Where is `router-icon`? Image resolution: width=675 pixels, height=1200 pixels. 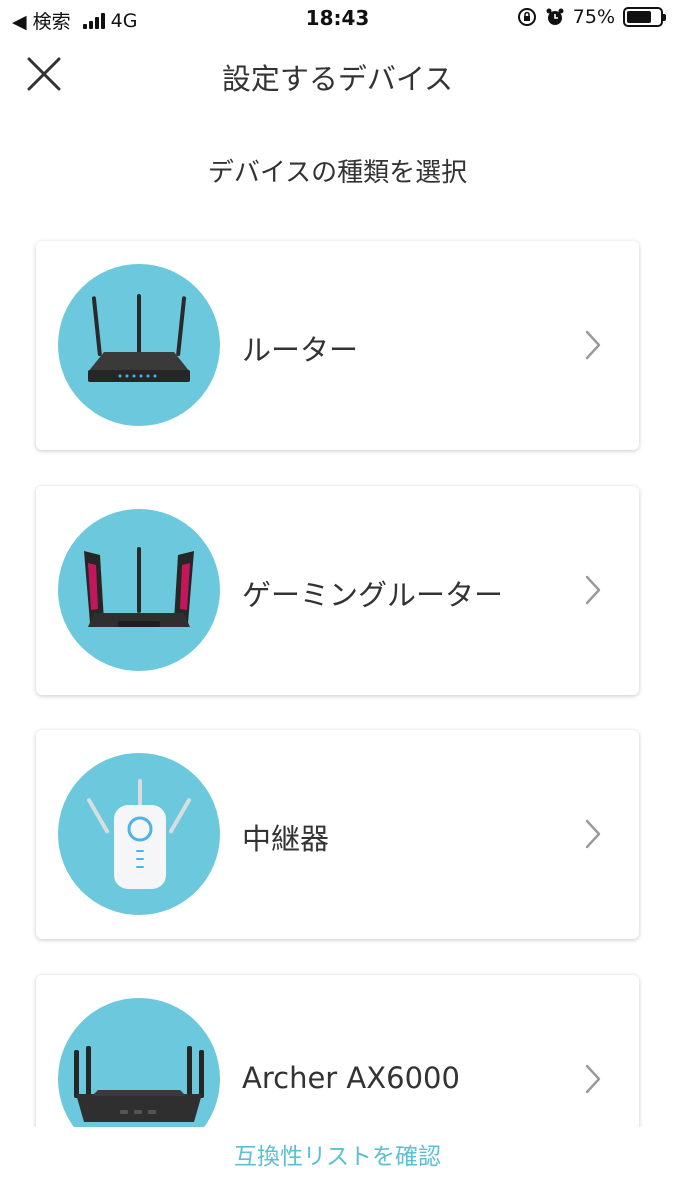 router-icon is located at coordinates (139, 345).